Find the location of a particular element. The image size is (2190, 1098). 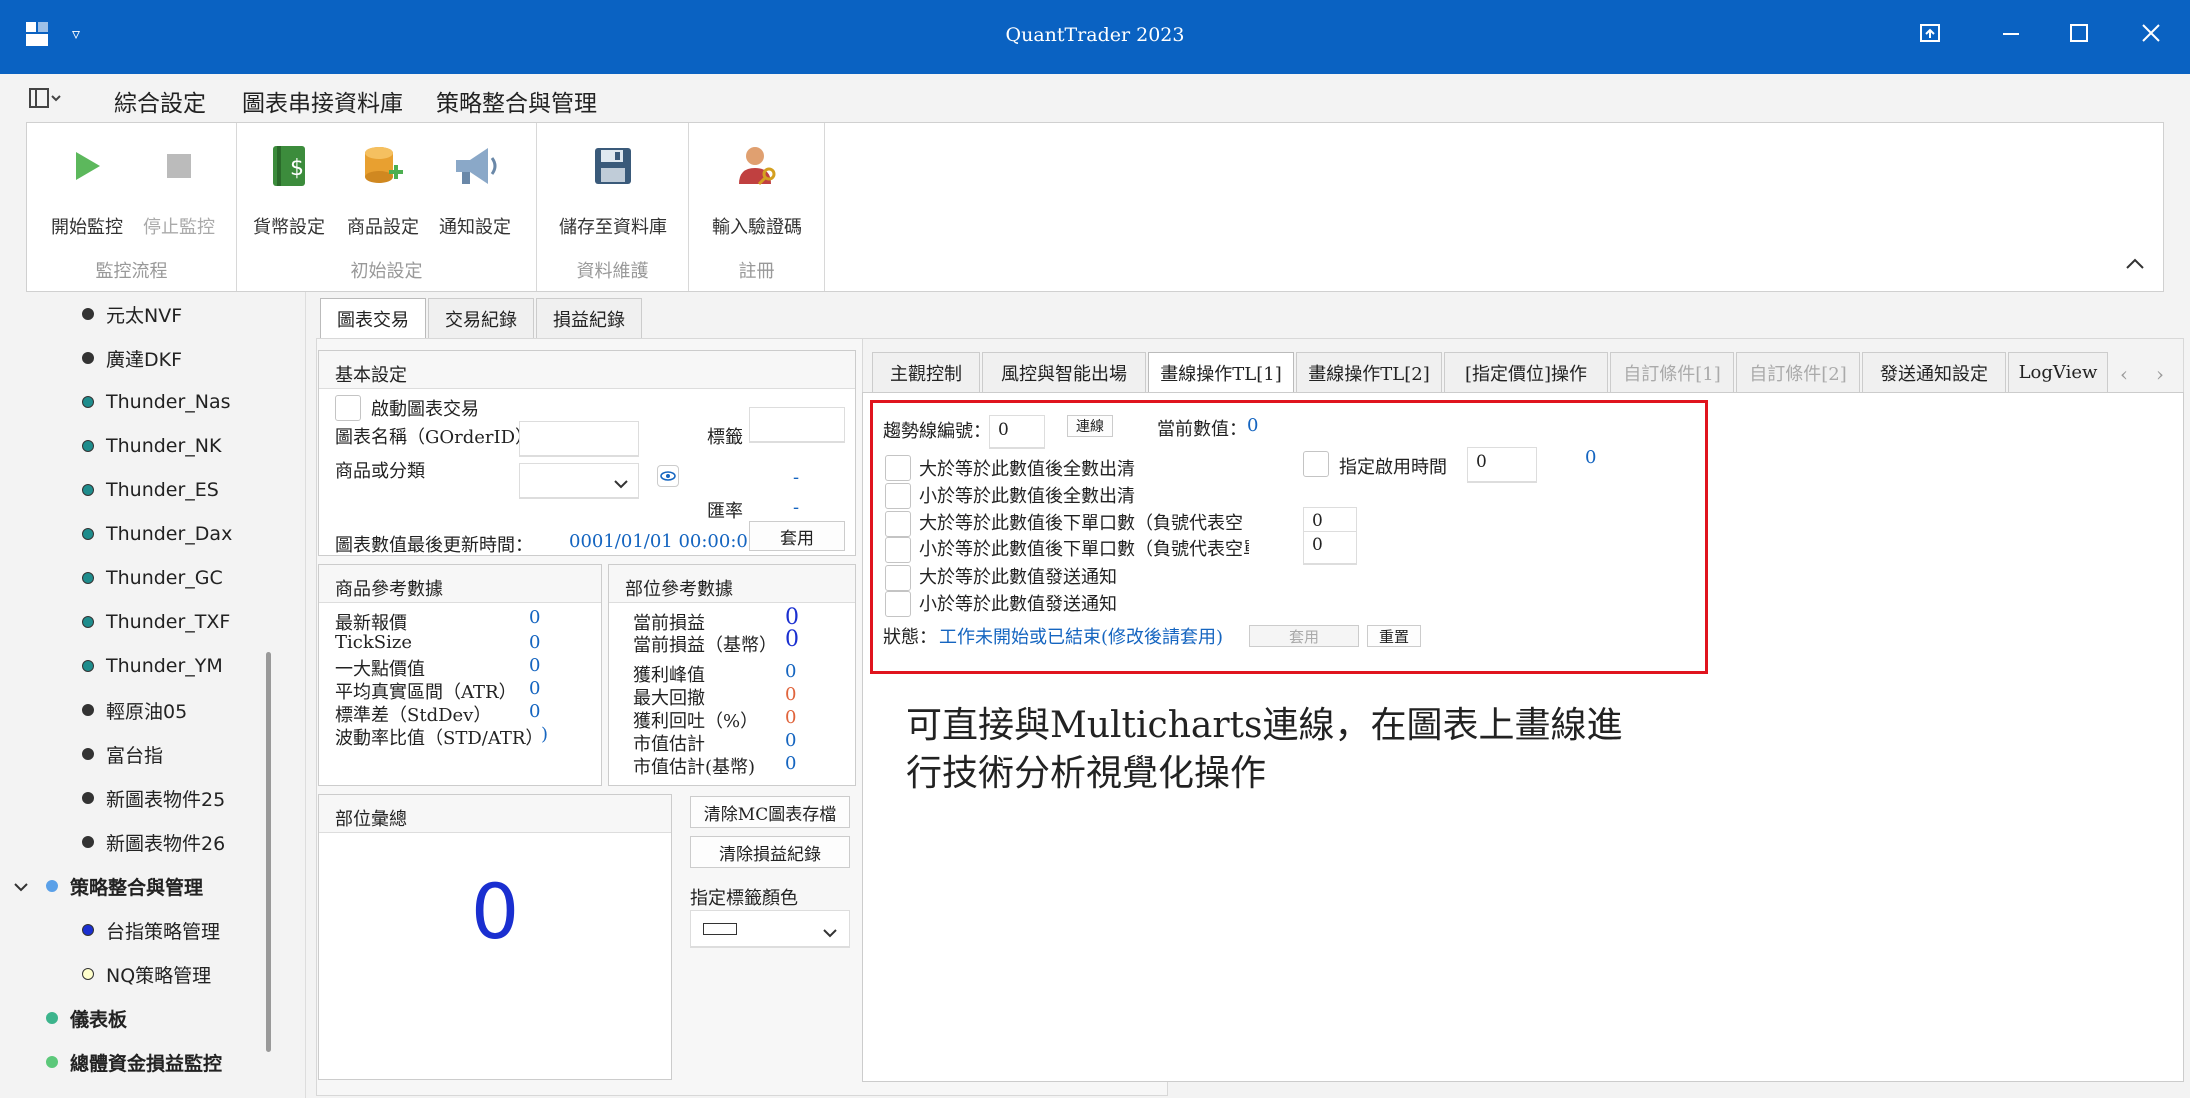

enable-time-label: 指定啟用時間 is located at coordinates (1393, 467).